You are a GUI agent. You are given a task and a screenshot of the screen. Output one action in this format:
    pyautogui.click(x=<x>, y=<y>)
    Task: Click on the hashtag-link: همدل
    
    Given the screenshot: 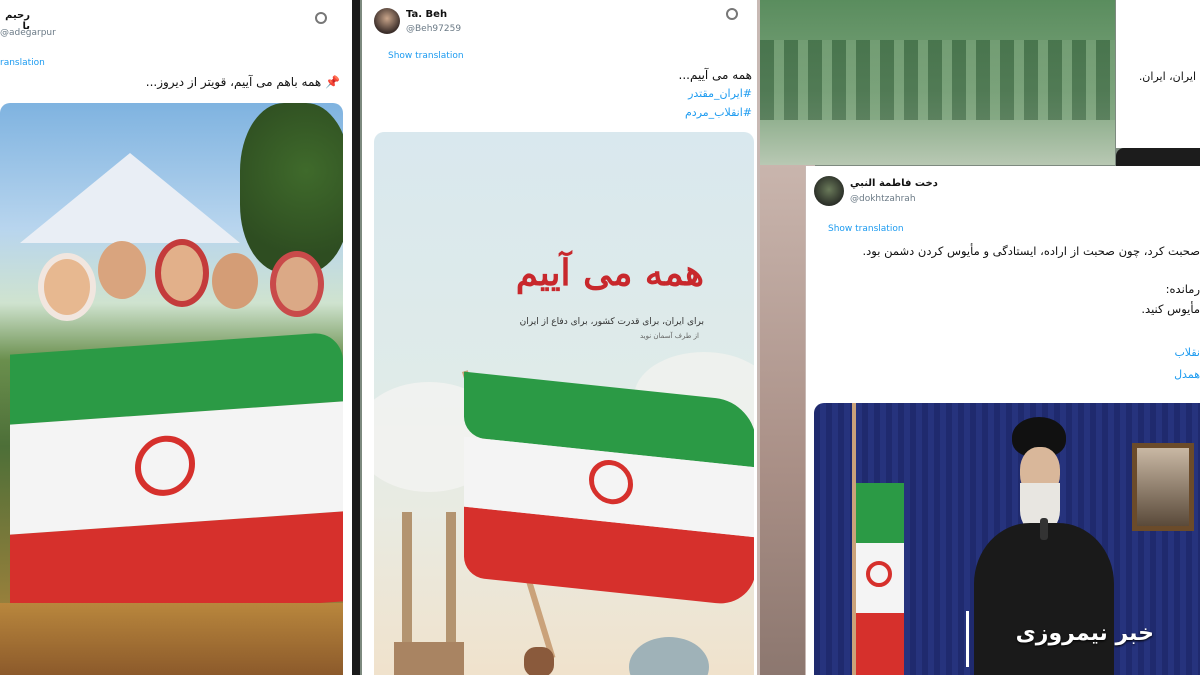 What is the action you would take?
    pyautogui.click(x=1103, y=375)
    